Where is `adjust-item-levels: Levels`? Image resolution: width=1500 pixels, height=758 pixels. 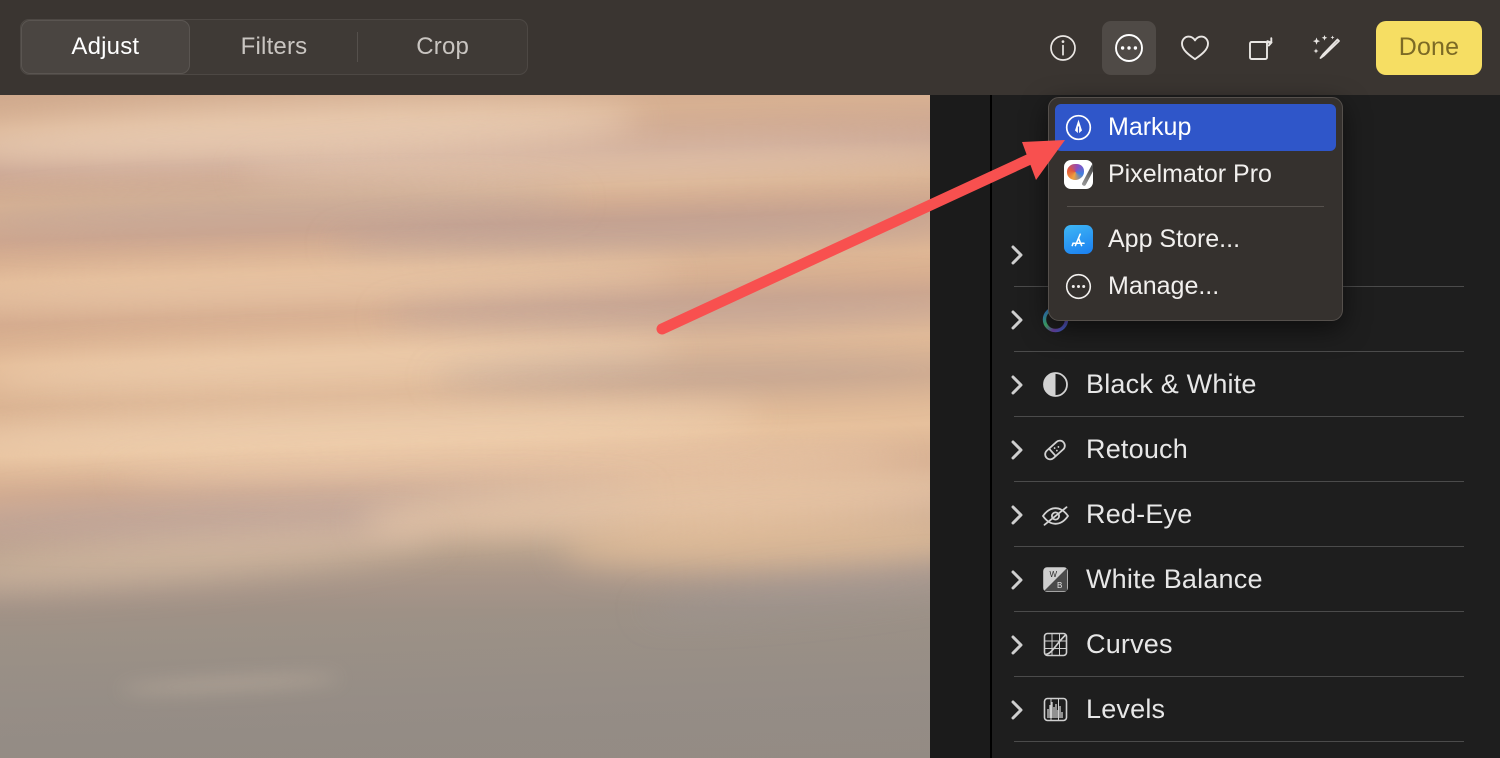 adjust-item-levels: Levels is located at coordinates (1246, 709).